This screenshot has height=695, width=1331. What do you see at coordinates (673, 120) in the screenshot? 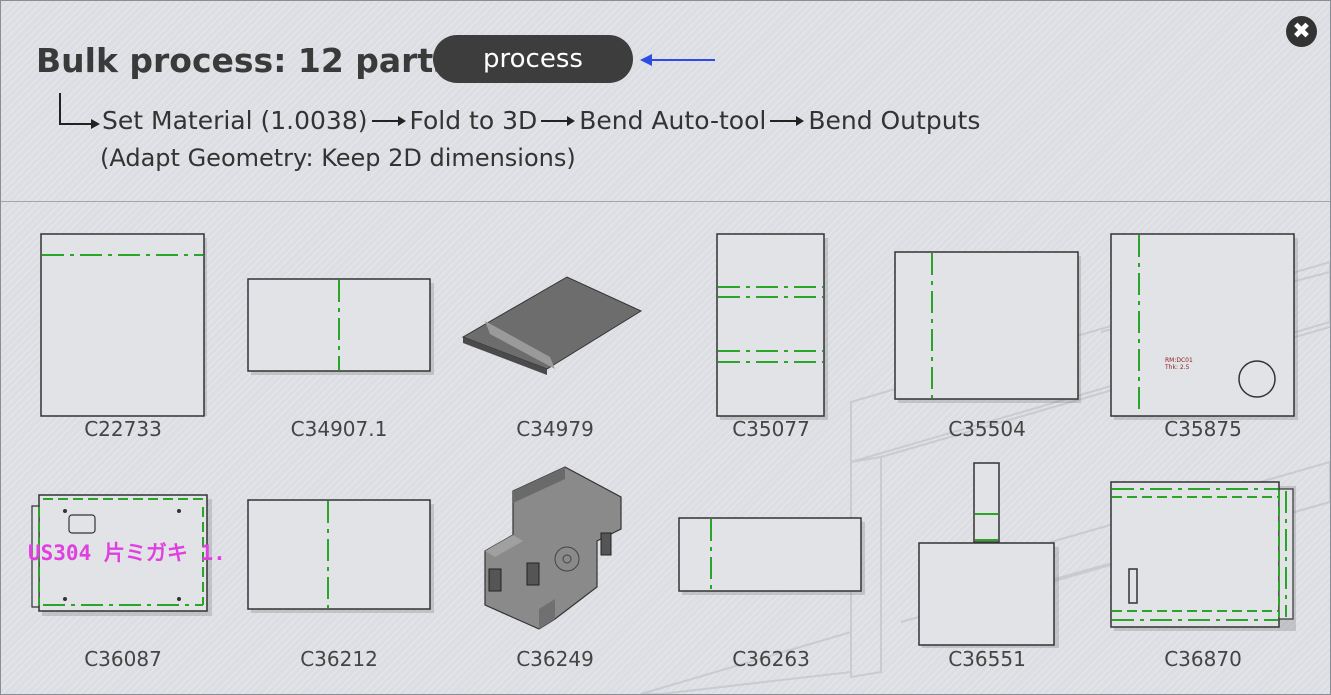
I see `step-label: Bend Auto-tool` at bounding box center [673, 120].